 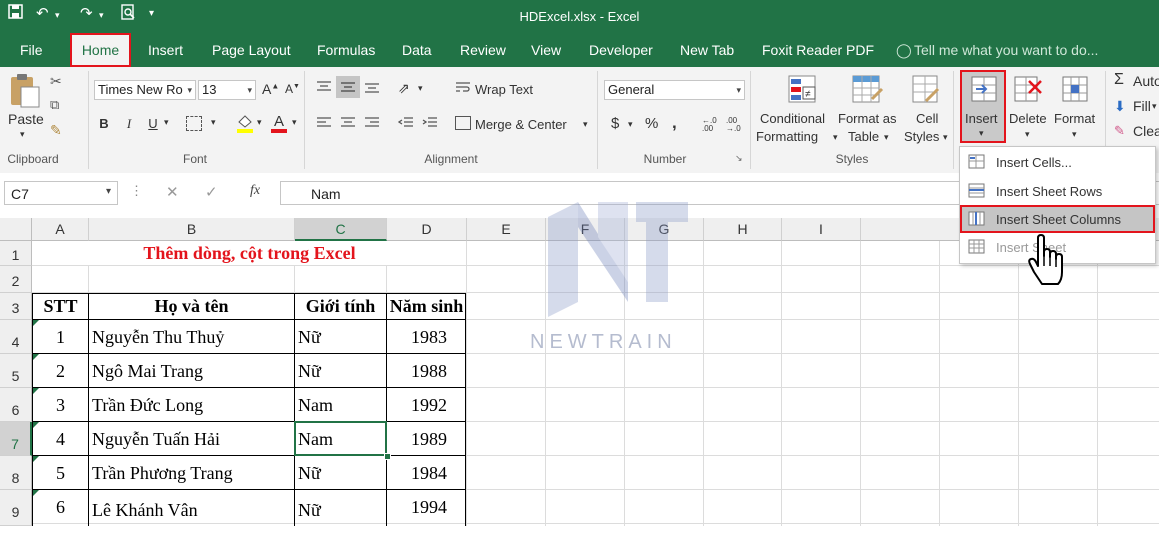 What do you see at coordinates (787, 136) in the screenshot?
I see `conditional-formatting-label-2: Formatting` at bounding box center [787, 136].